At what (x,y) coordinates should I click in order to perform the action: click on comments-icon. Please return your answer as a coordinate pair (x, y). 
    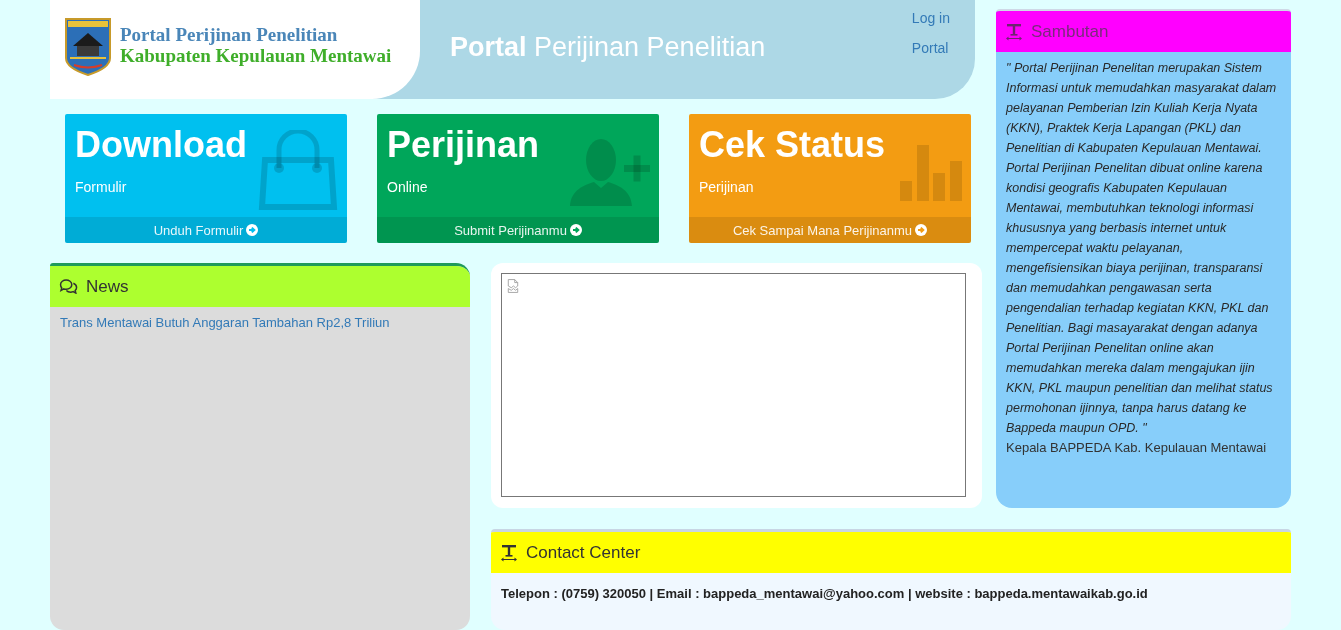
    Looking at the image, I should click on (68, 286).